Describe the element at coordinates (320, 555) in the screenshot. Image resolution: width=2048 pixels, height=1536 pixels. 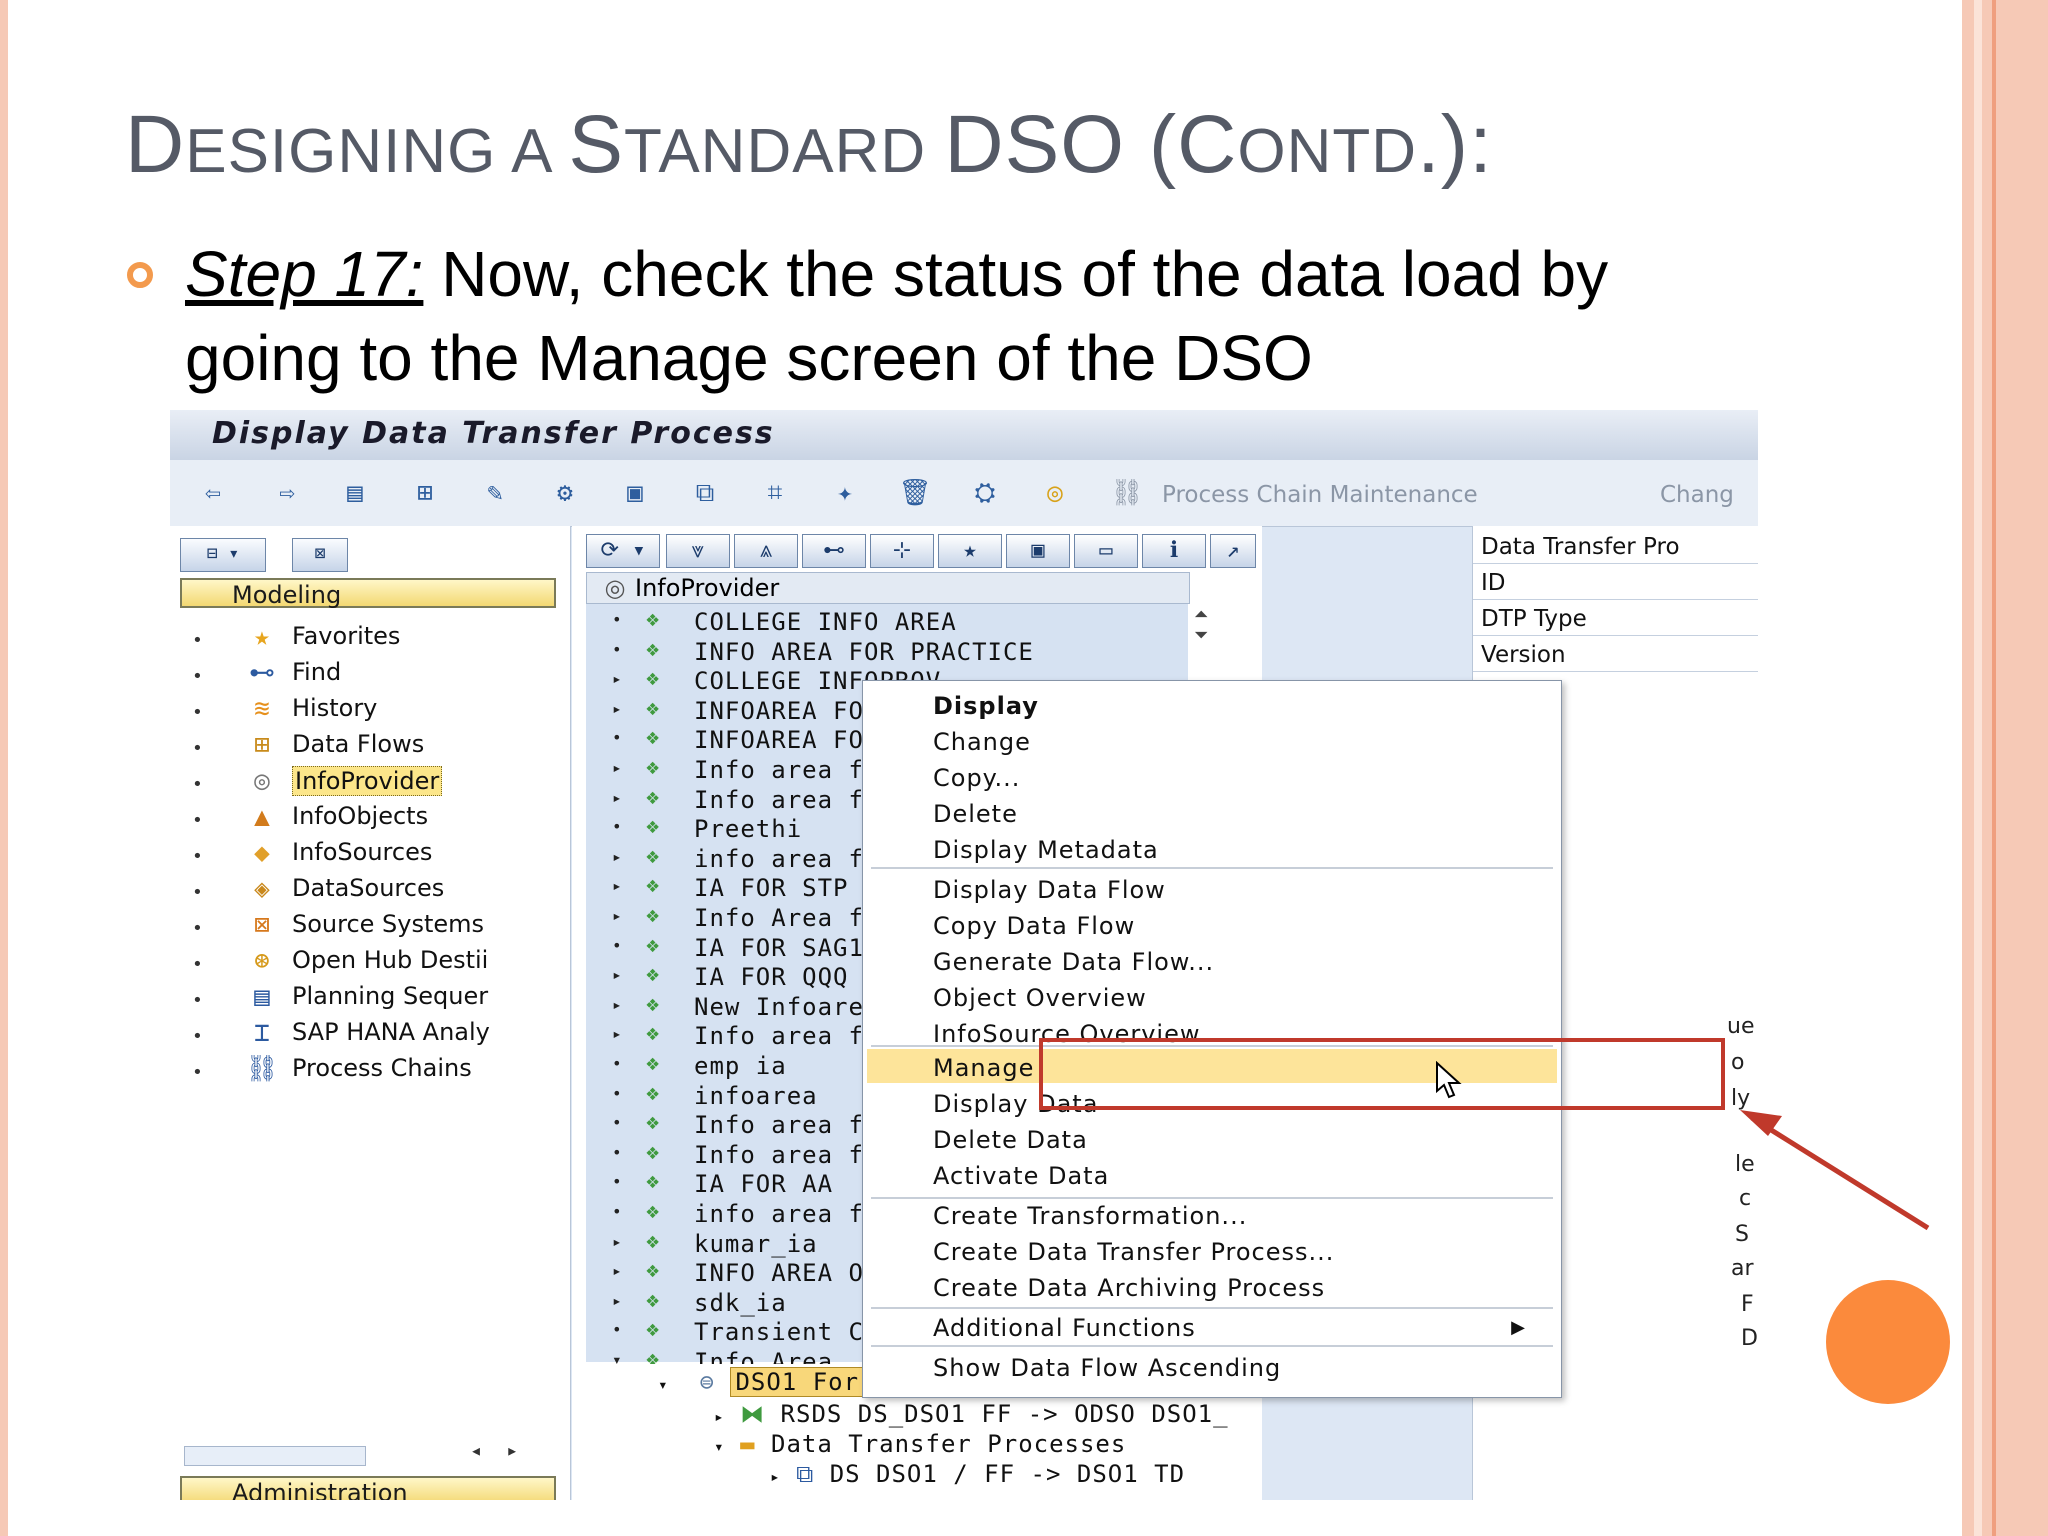
I see `close-pane-button: ⊠` at that location.